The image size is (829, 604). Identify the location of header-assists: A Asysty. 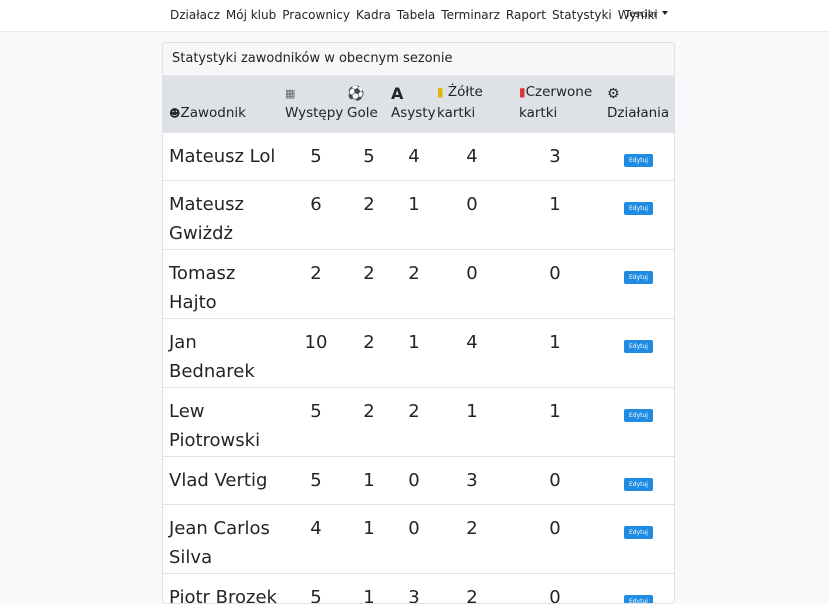
(414, 104).